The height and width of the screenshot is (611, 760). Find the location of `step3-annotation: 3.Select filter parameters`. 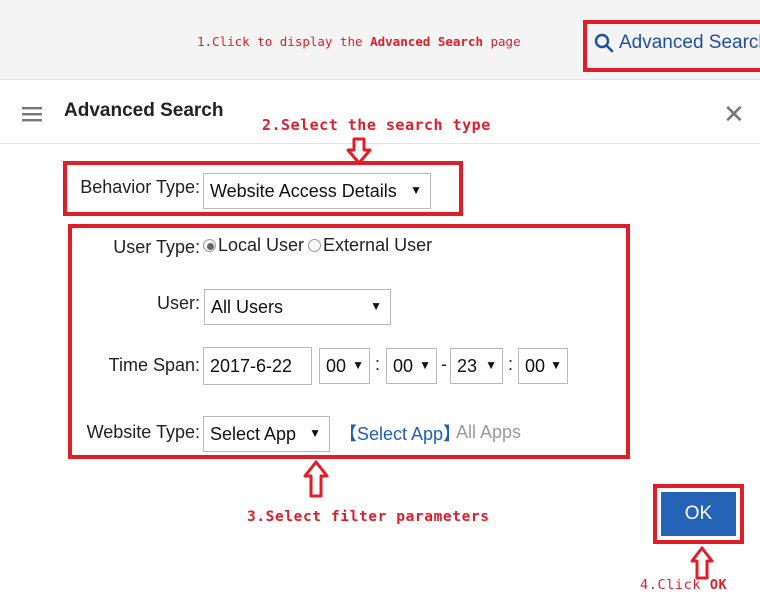

step3-annotation: 3.Select filter parameters is located at coordinates (368, 517).